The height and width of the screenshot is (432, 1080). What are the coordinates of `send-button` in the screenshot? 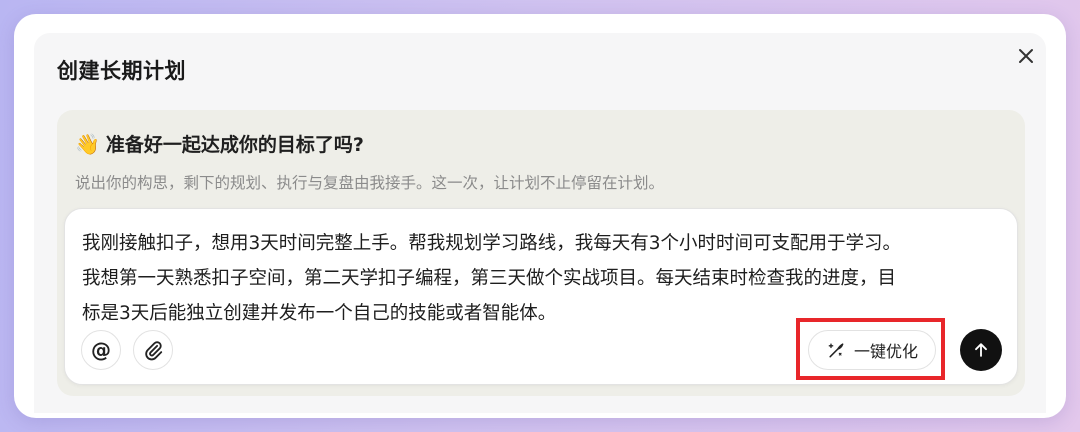 It's located at (981, 350).